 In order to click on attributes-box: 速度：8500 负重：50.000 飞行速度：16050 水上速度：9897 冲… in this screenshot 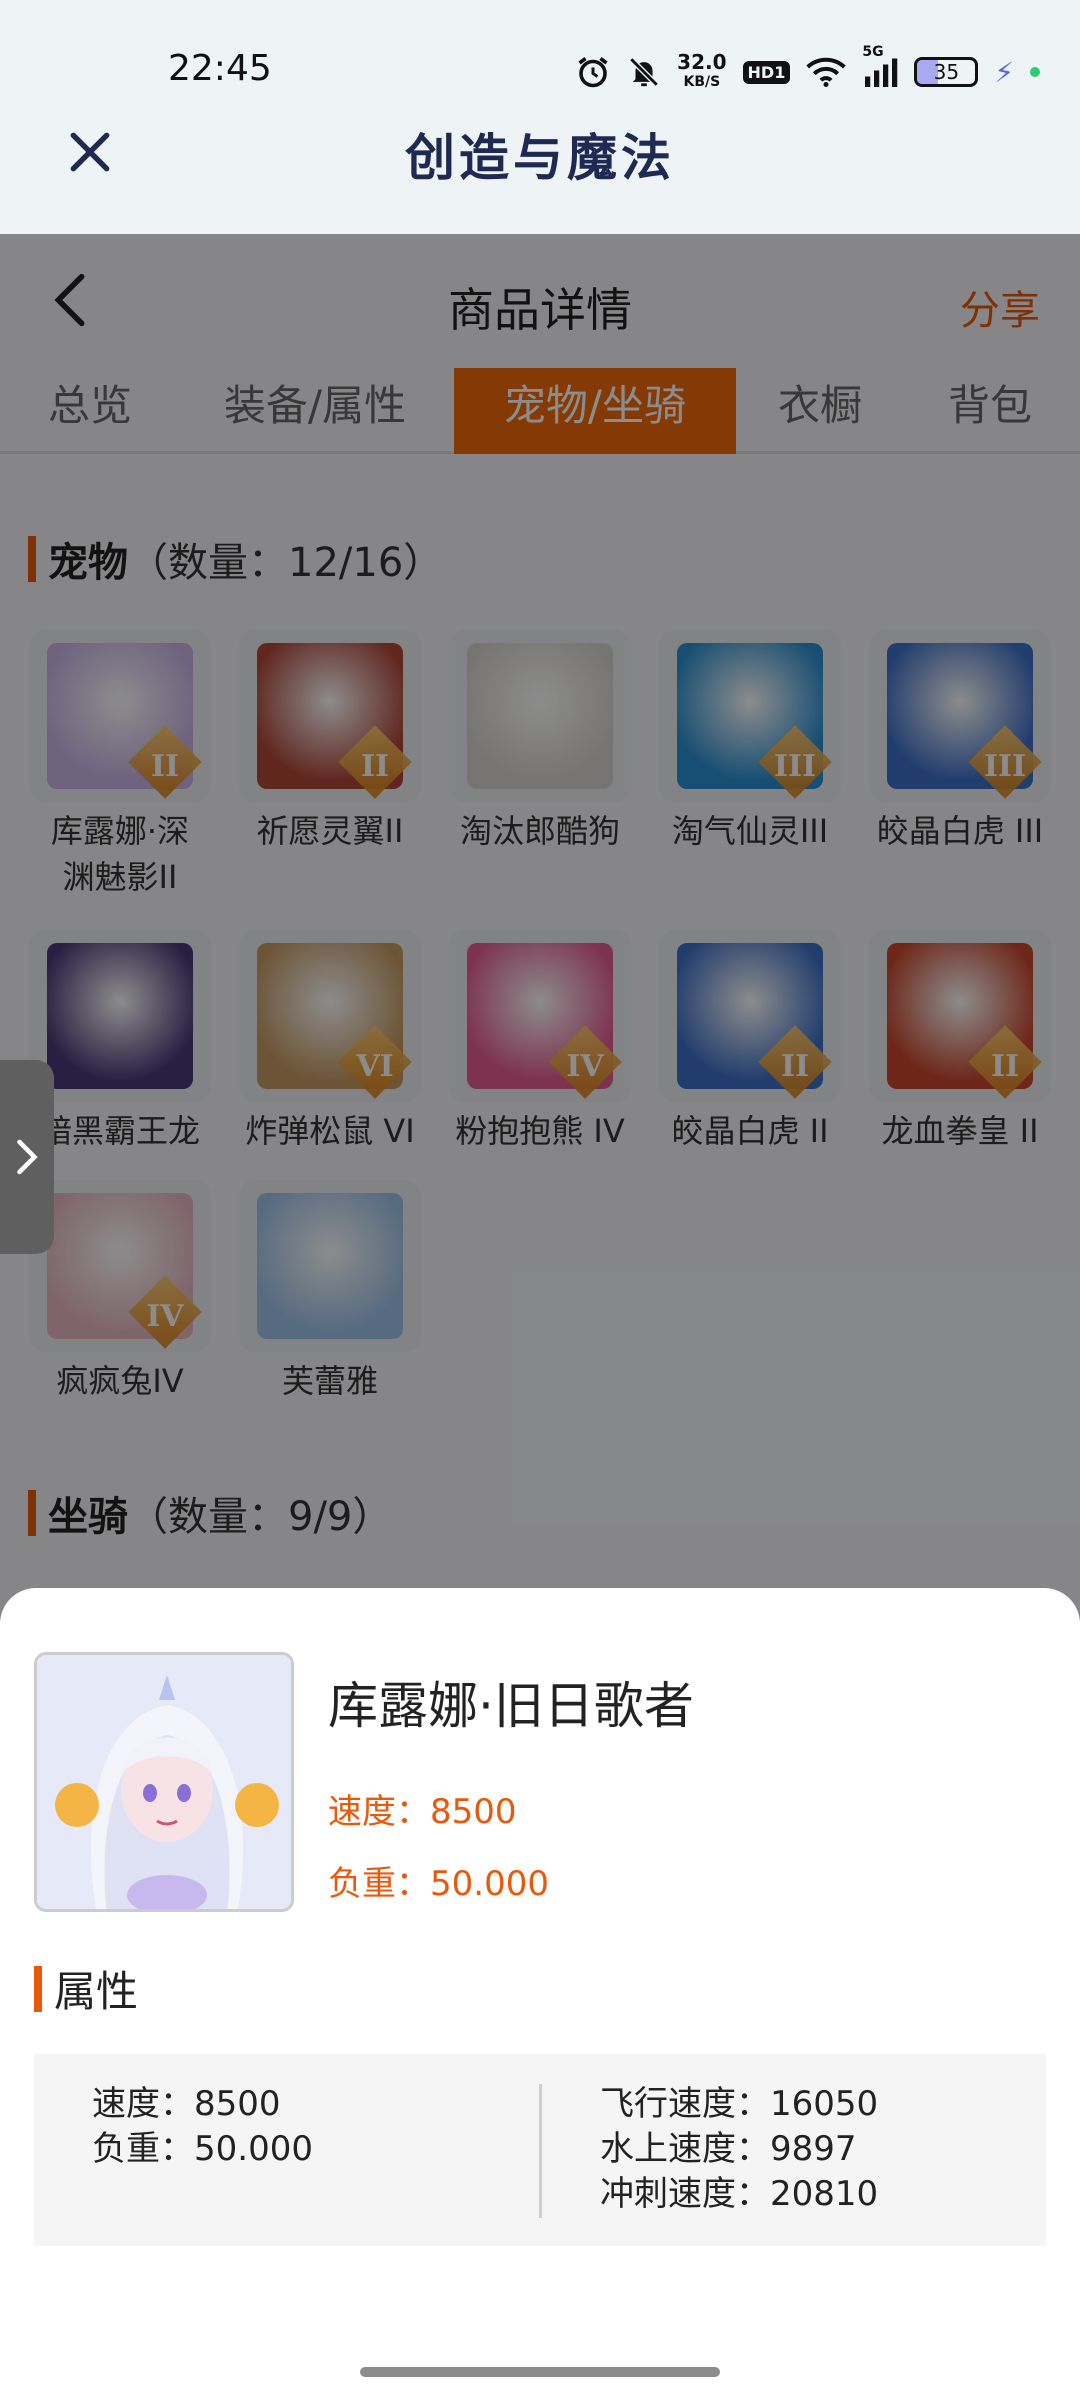, I will do `click(540, 2150)`.